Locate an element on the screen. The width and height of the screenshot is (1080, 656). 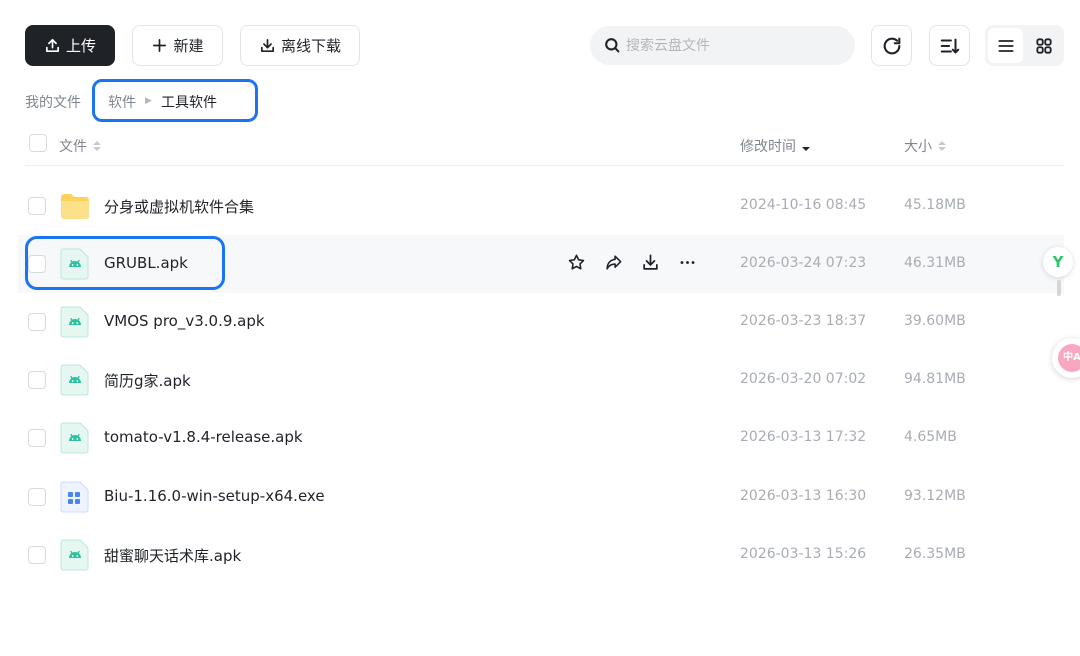
header-modified: 修改时间 is located at coordinates (775, 146).